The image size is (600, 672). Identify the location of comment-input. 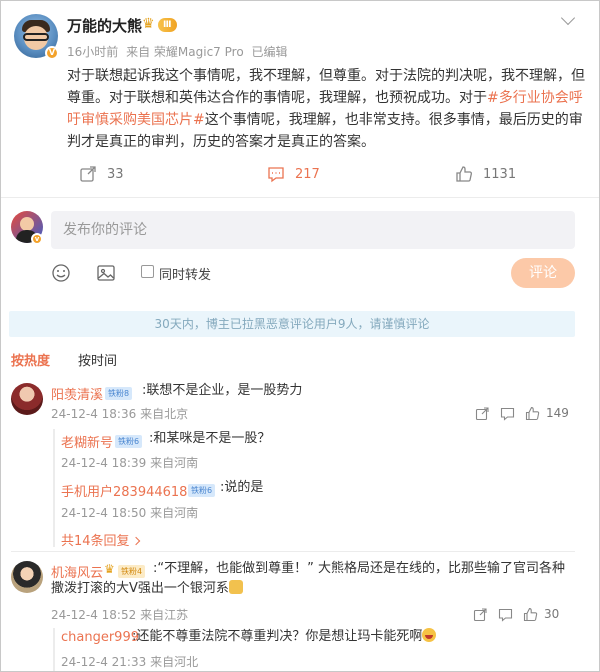
(313, 230).